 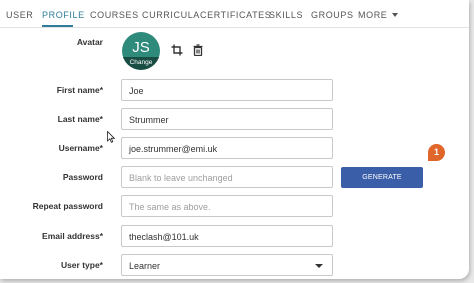 I want to click on avatar-change-button: Change, so click(x=141, y=63).